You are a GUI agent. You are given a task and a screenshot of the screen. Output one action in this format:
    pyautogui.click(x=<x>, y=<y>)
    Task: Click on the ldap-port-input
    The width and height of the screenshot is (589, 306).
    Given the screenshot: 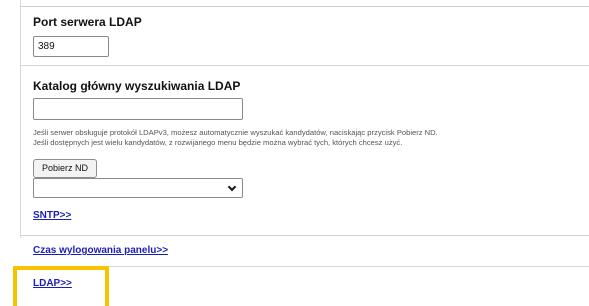 What is the action you would take?
    pyautogui.click(x=71, y=46)
    